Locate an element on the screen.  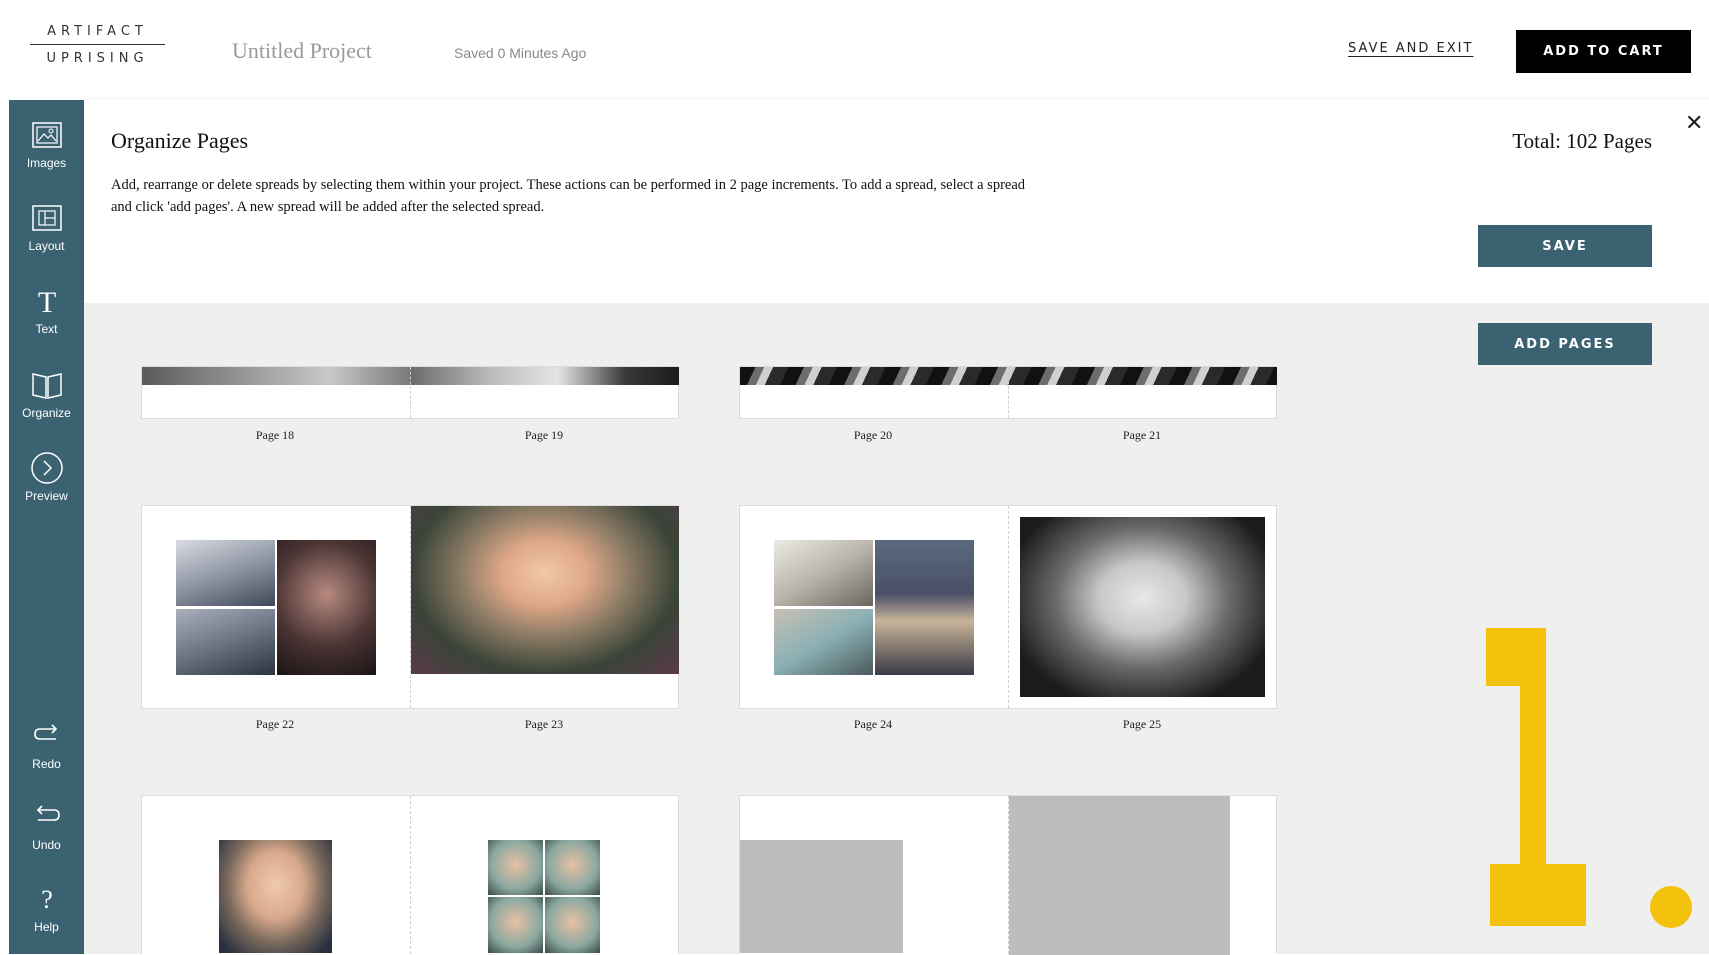
book-icon is located at coordinates (46, 386).